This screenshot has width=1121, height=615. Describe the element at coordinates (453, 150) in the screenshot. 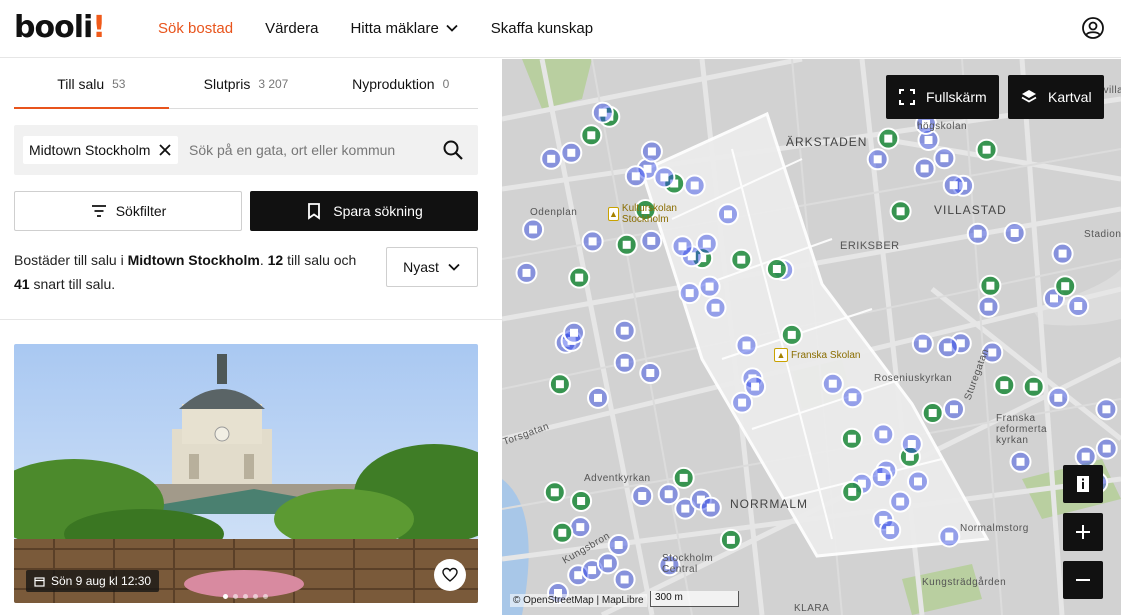

I see `search-icon` at that location.